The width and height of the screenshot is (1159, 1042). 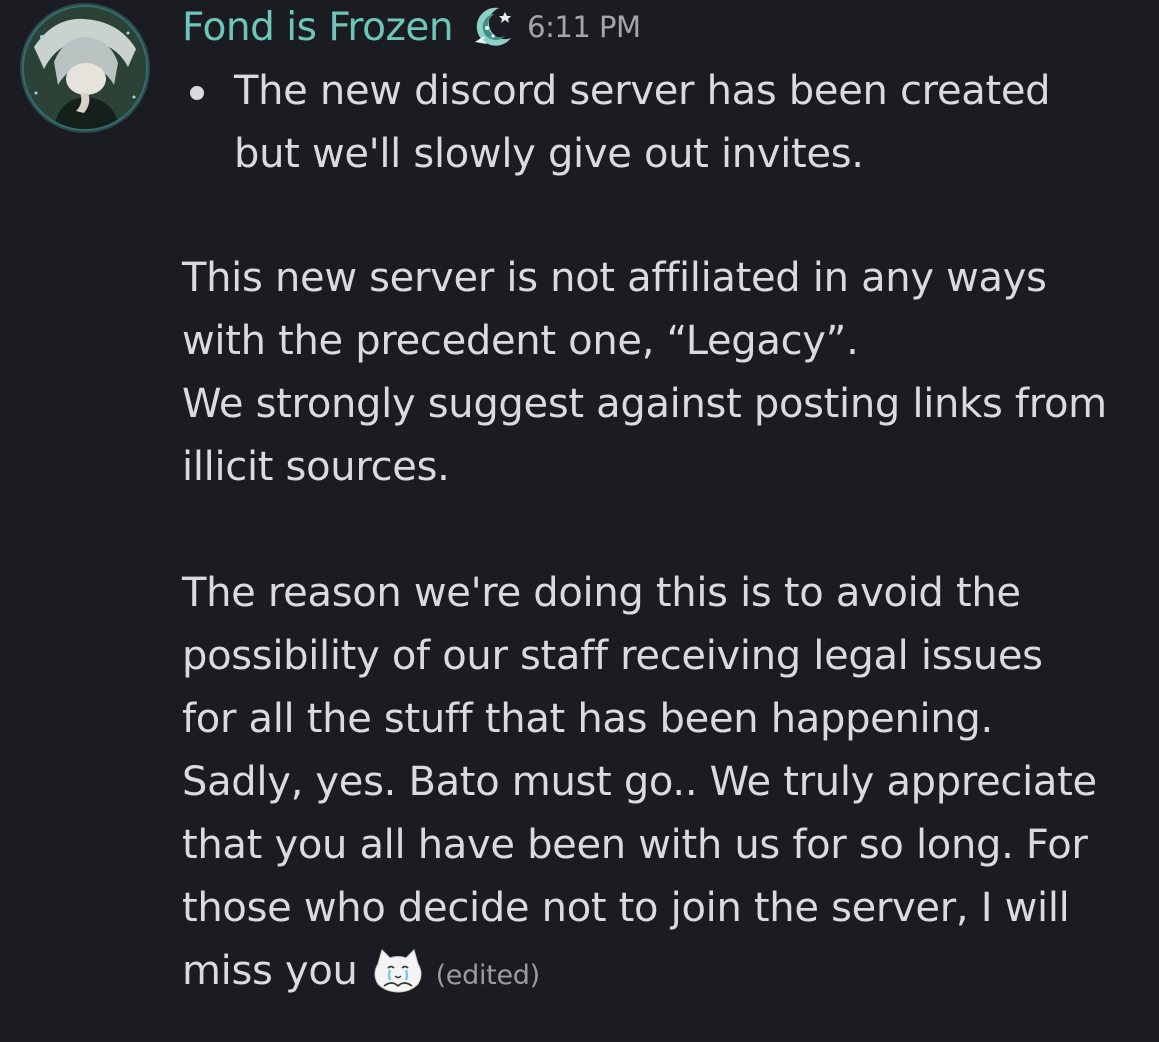 I want to click on paragraph-line: illicit sources., so click(x=316, y=467).